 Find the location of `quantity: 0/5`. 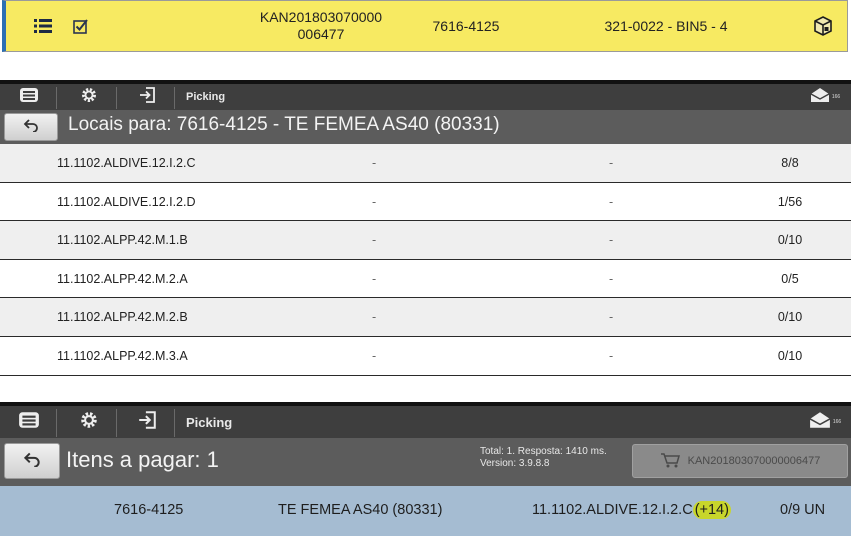

quantity: 0/5 is located at coordinates (790, 278).